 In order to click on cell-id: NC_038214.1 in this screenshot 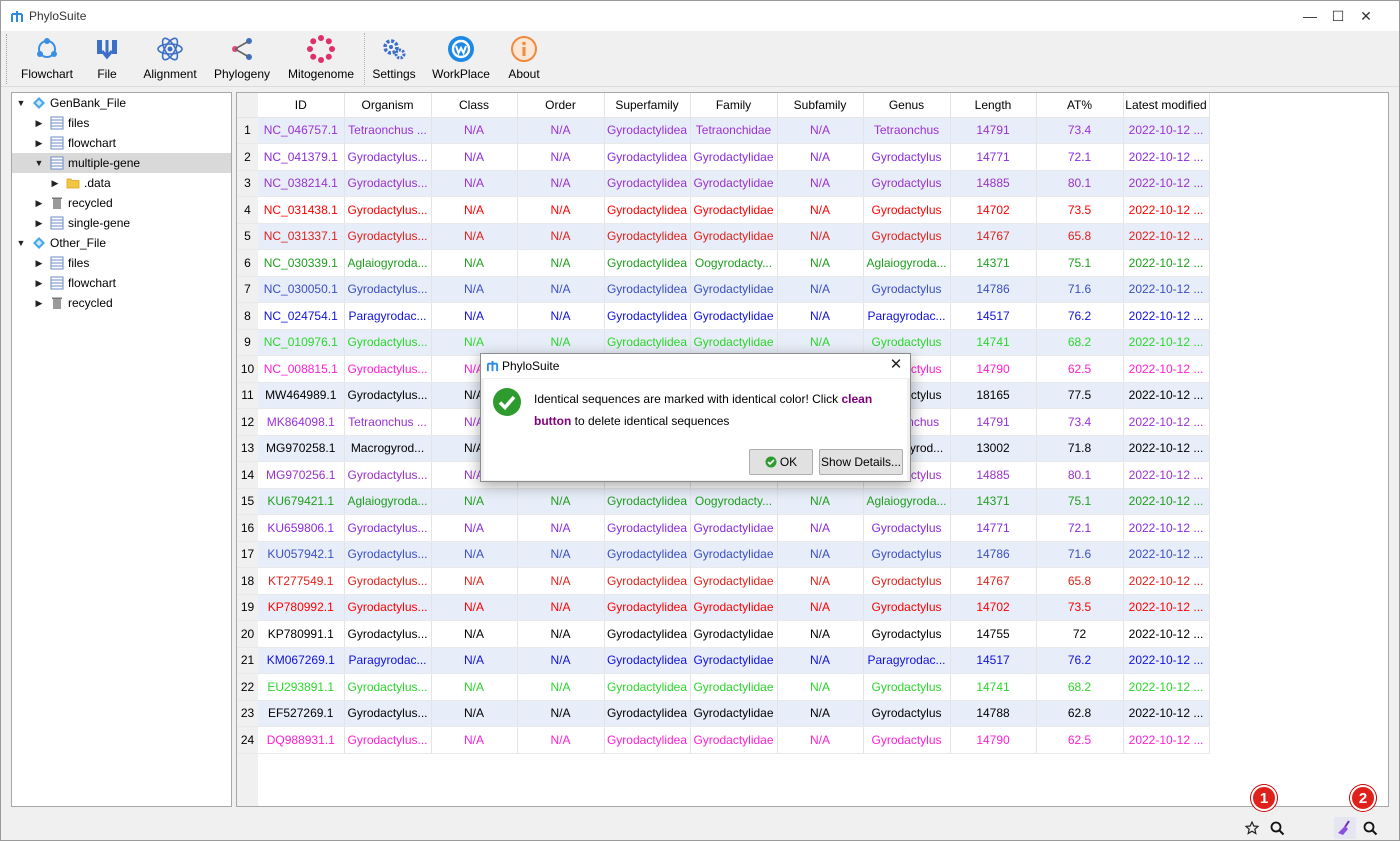, I will do `click(301, 183)`.